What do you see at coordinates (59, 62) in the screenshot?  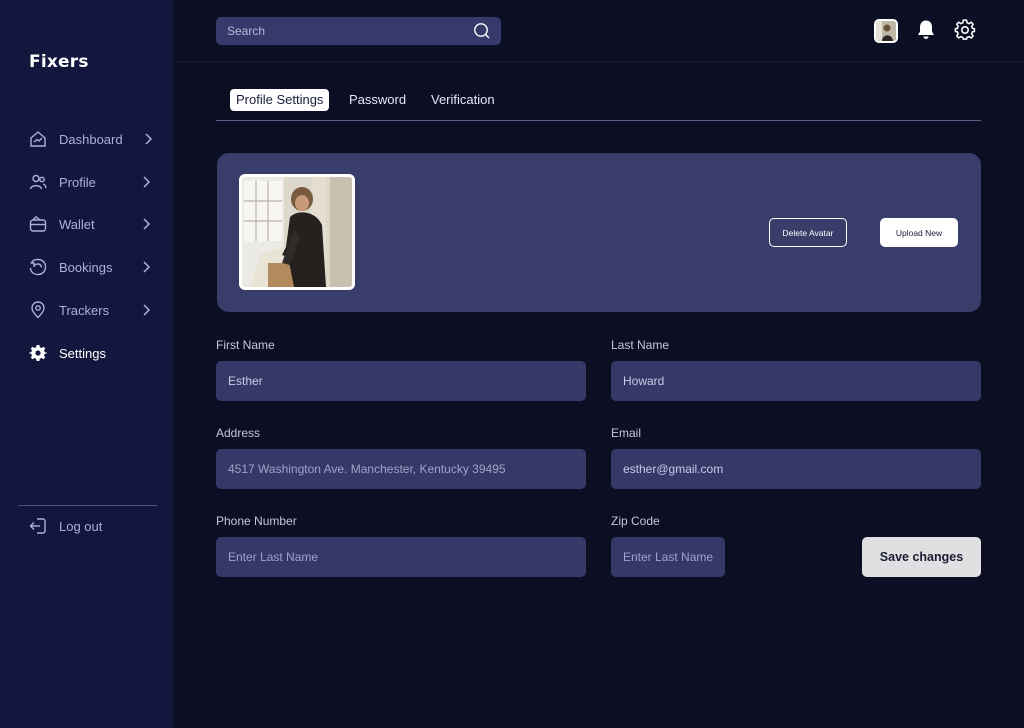 I see `brand-logo: Fixers` at bounding box center [59, 62].